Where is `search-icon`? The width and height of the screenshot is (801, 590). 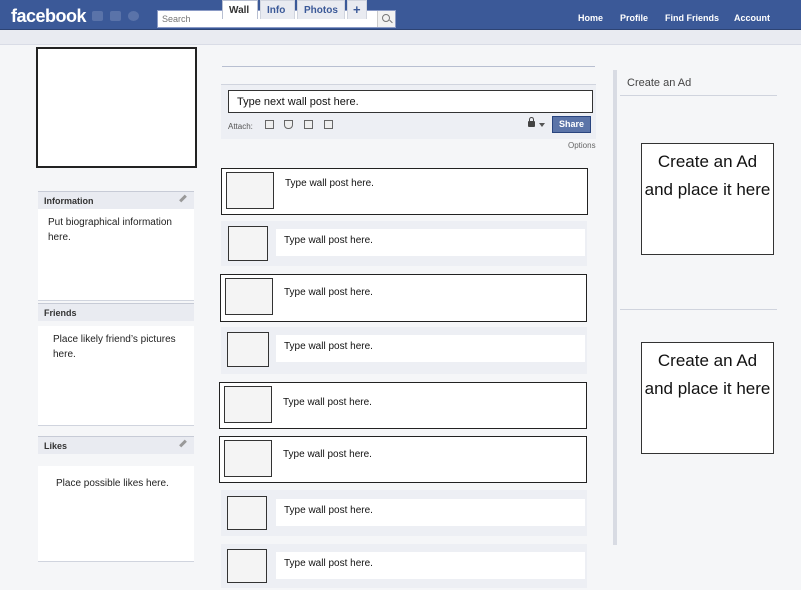 search-icon is located at coordinates (386, 19).